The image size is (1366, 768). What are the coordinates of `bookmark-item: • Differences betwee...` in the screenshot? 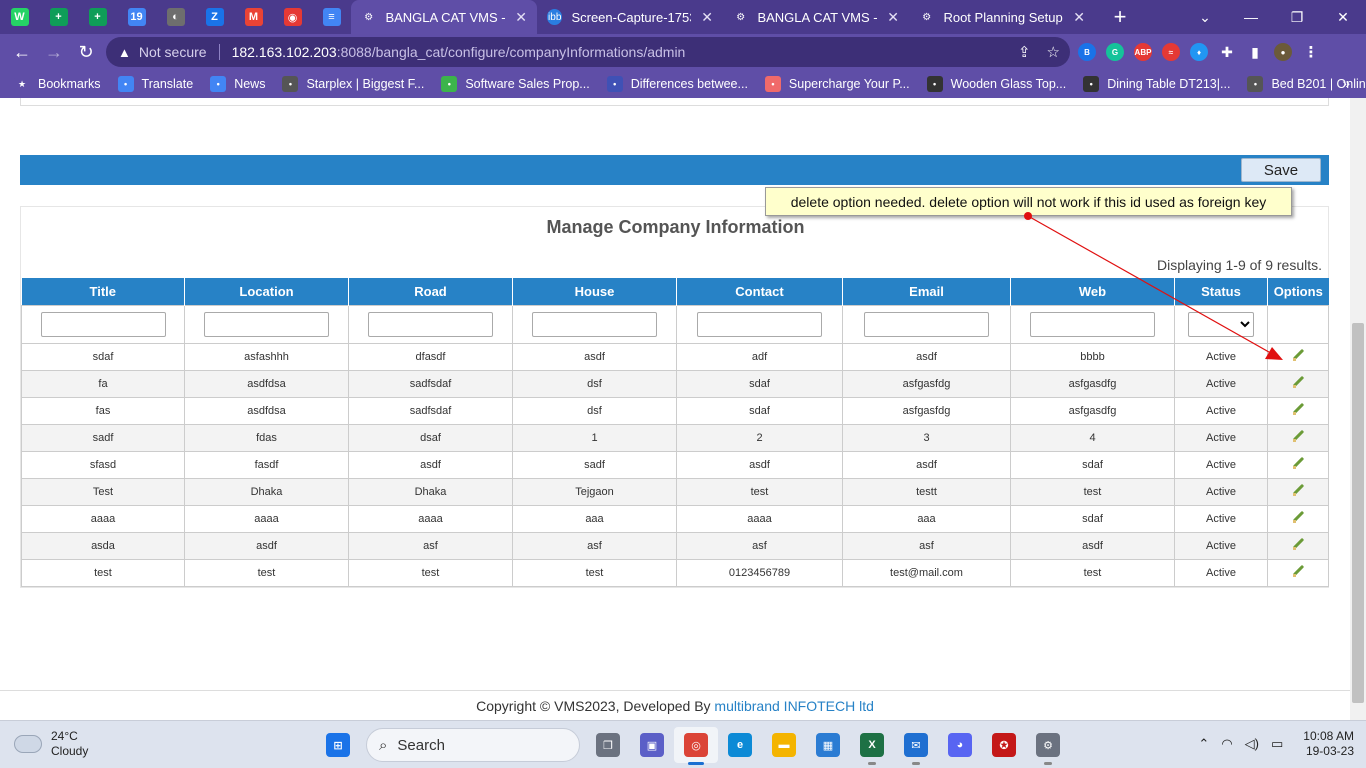 It's located at (677, 84).